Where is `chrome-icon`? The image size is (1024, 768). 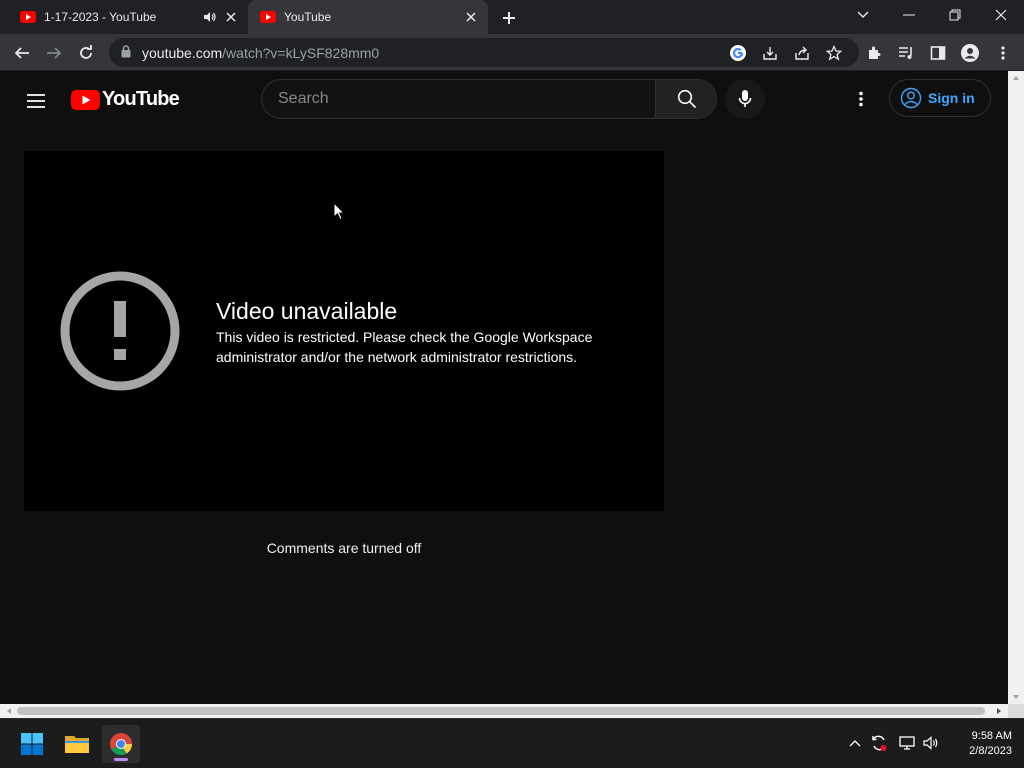 chrome-icon is located at coordinates (121, 744).